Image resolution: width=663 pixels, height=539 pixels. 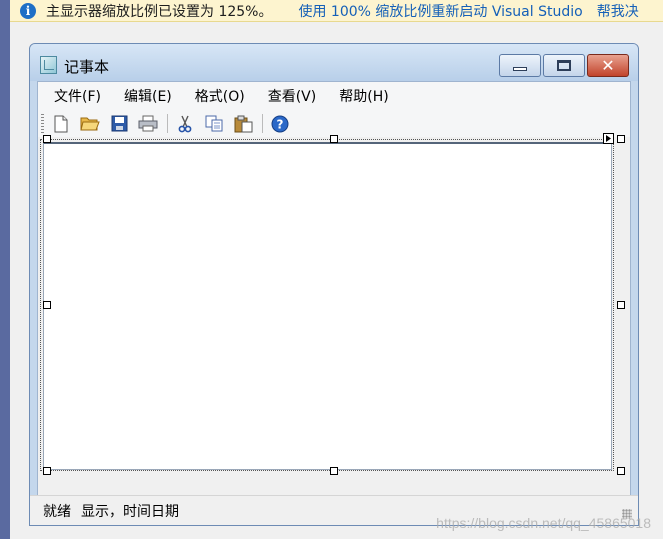 What do you see at coordinates (47, 471) in the screenshot?
I see `resize-handle-bottom-left` at bounding box center [47, 471].